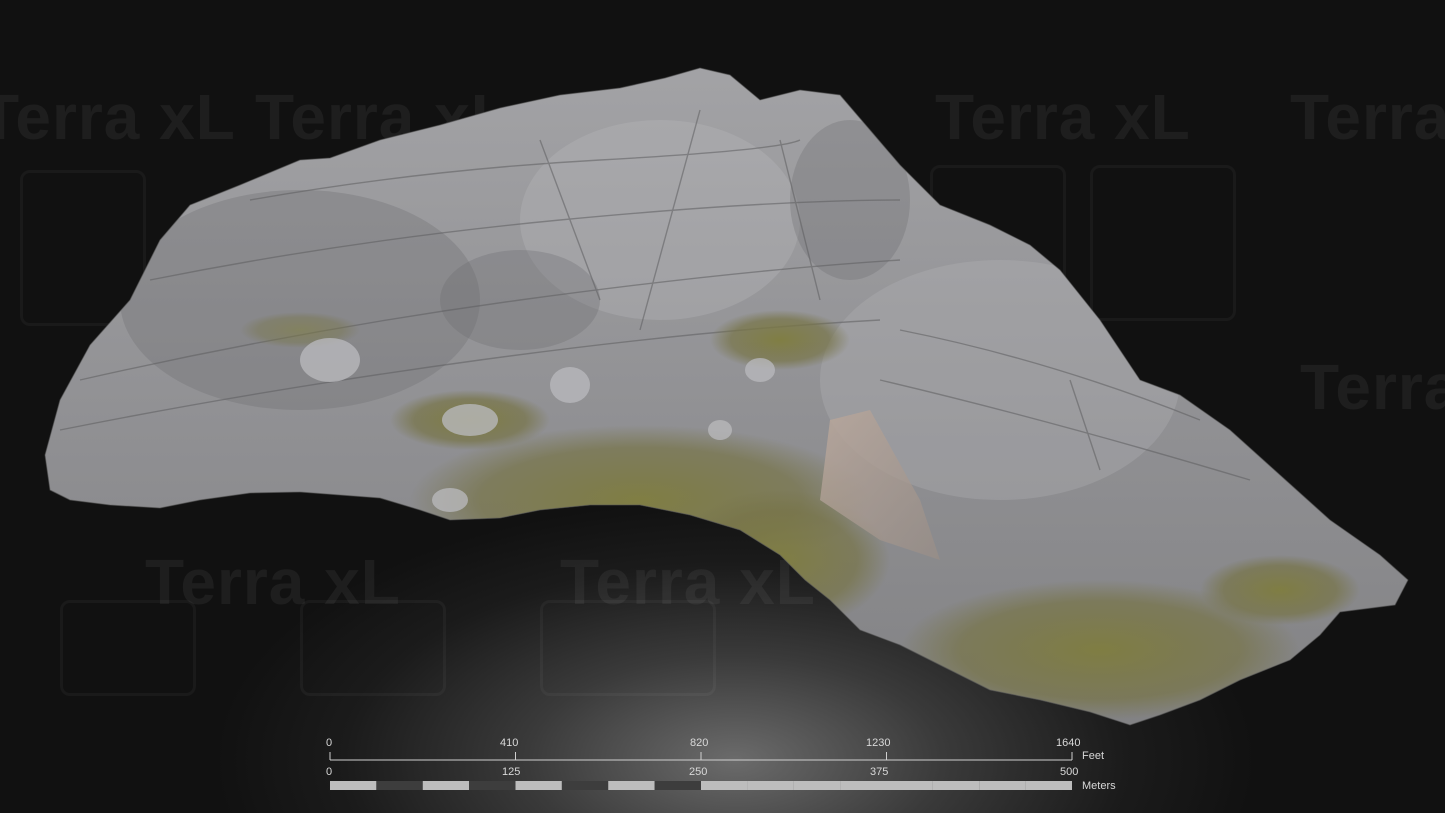  I want to click on meters-unit-label: Meters, so click(1099, 786).